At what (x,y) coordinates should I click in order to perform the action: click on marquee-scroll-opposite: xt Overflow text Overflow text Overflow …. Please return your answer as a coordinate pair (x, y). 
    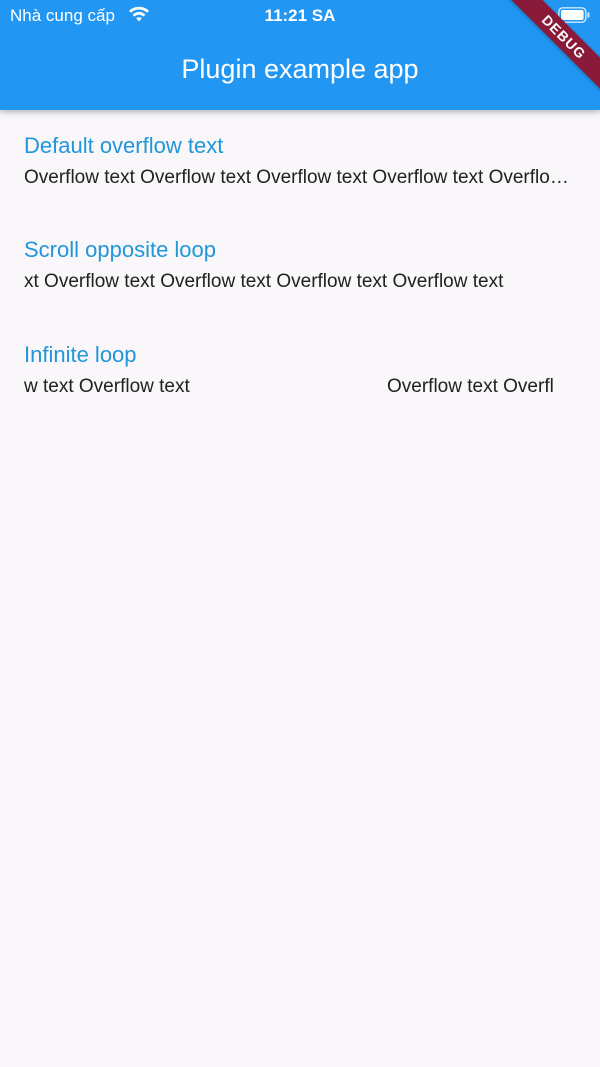
    Looking at the image, I should click on (300, 284).